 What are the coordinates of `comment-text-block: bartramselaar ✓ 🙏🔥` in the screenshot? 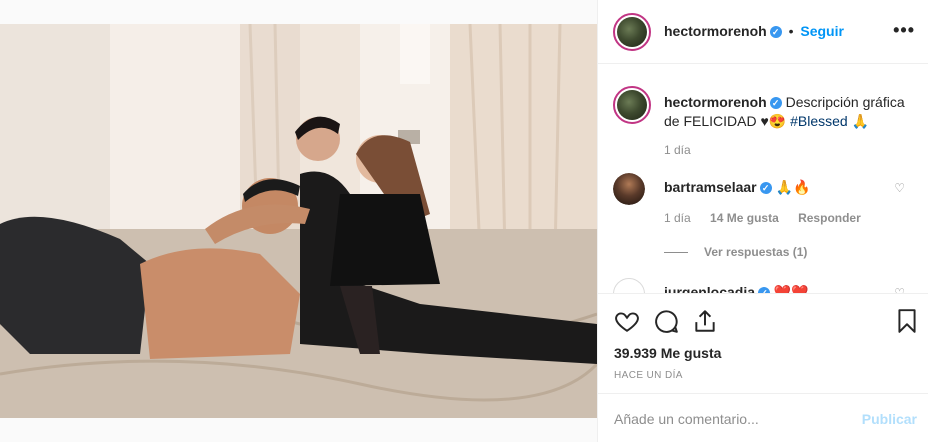 It's located at (737, 187).